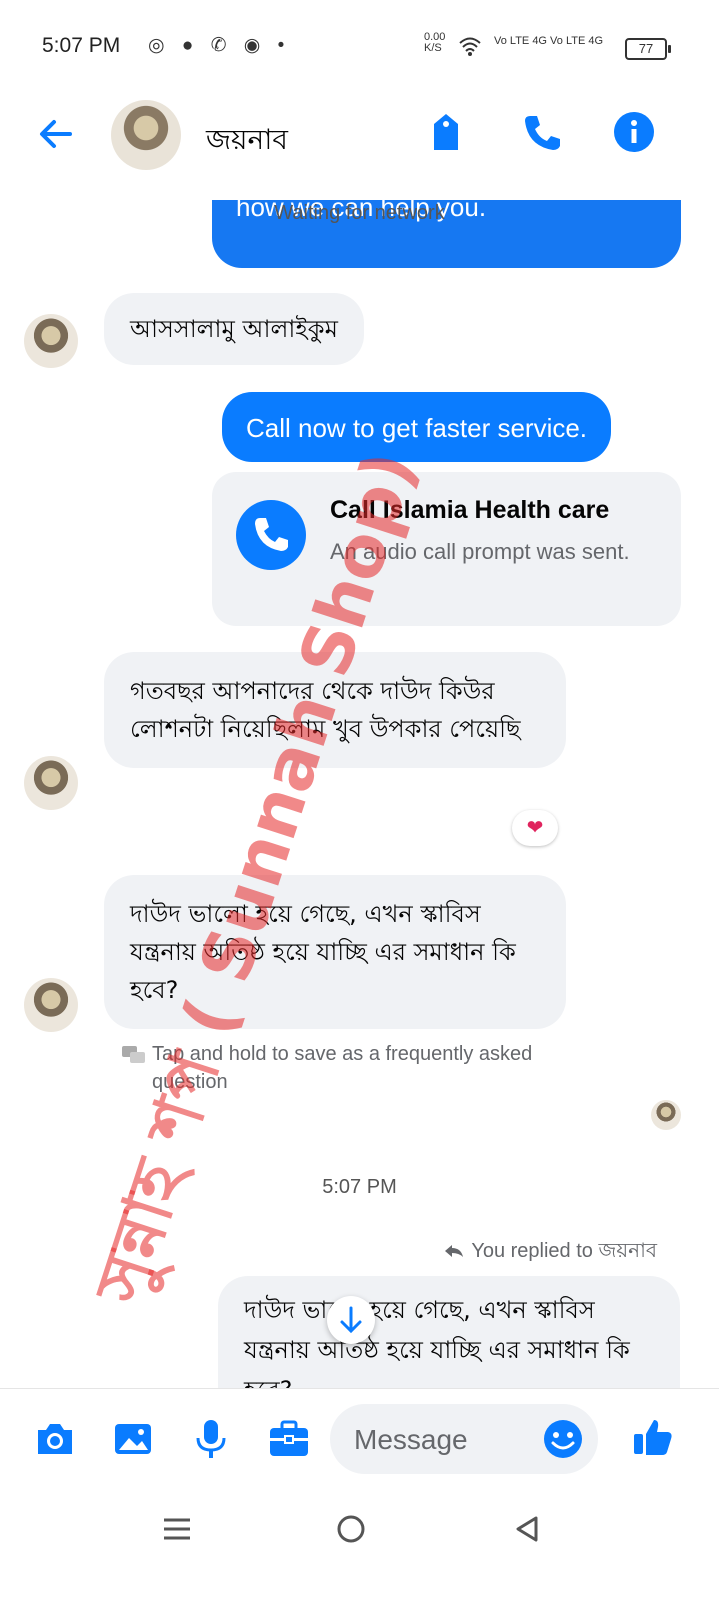  What do you see at coordinates (146, 135) in the screenshot?
I see `contact-avatar` at bounding box center [146, 135].